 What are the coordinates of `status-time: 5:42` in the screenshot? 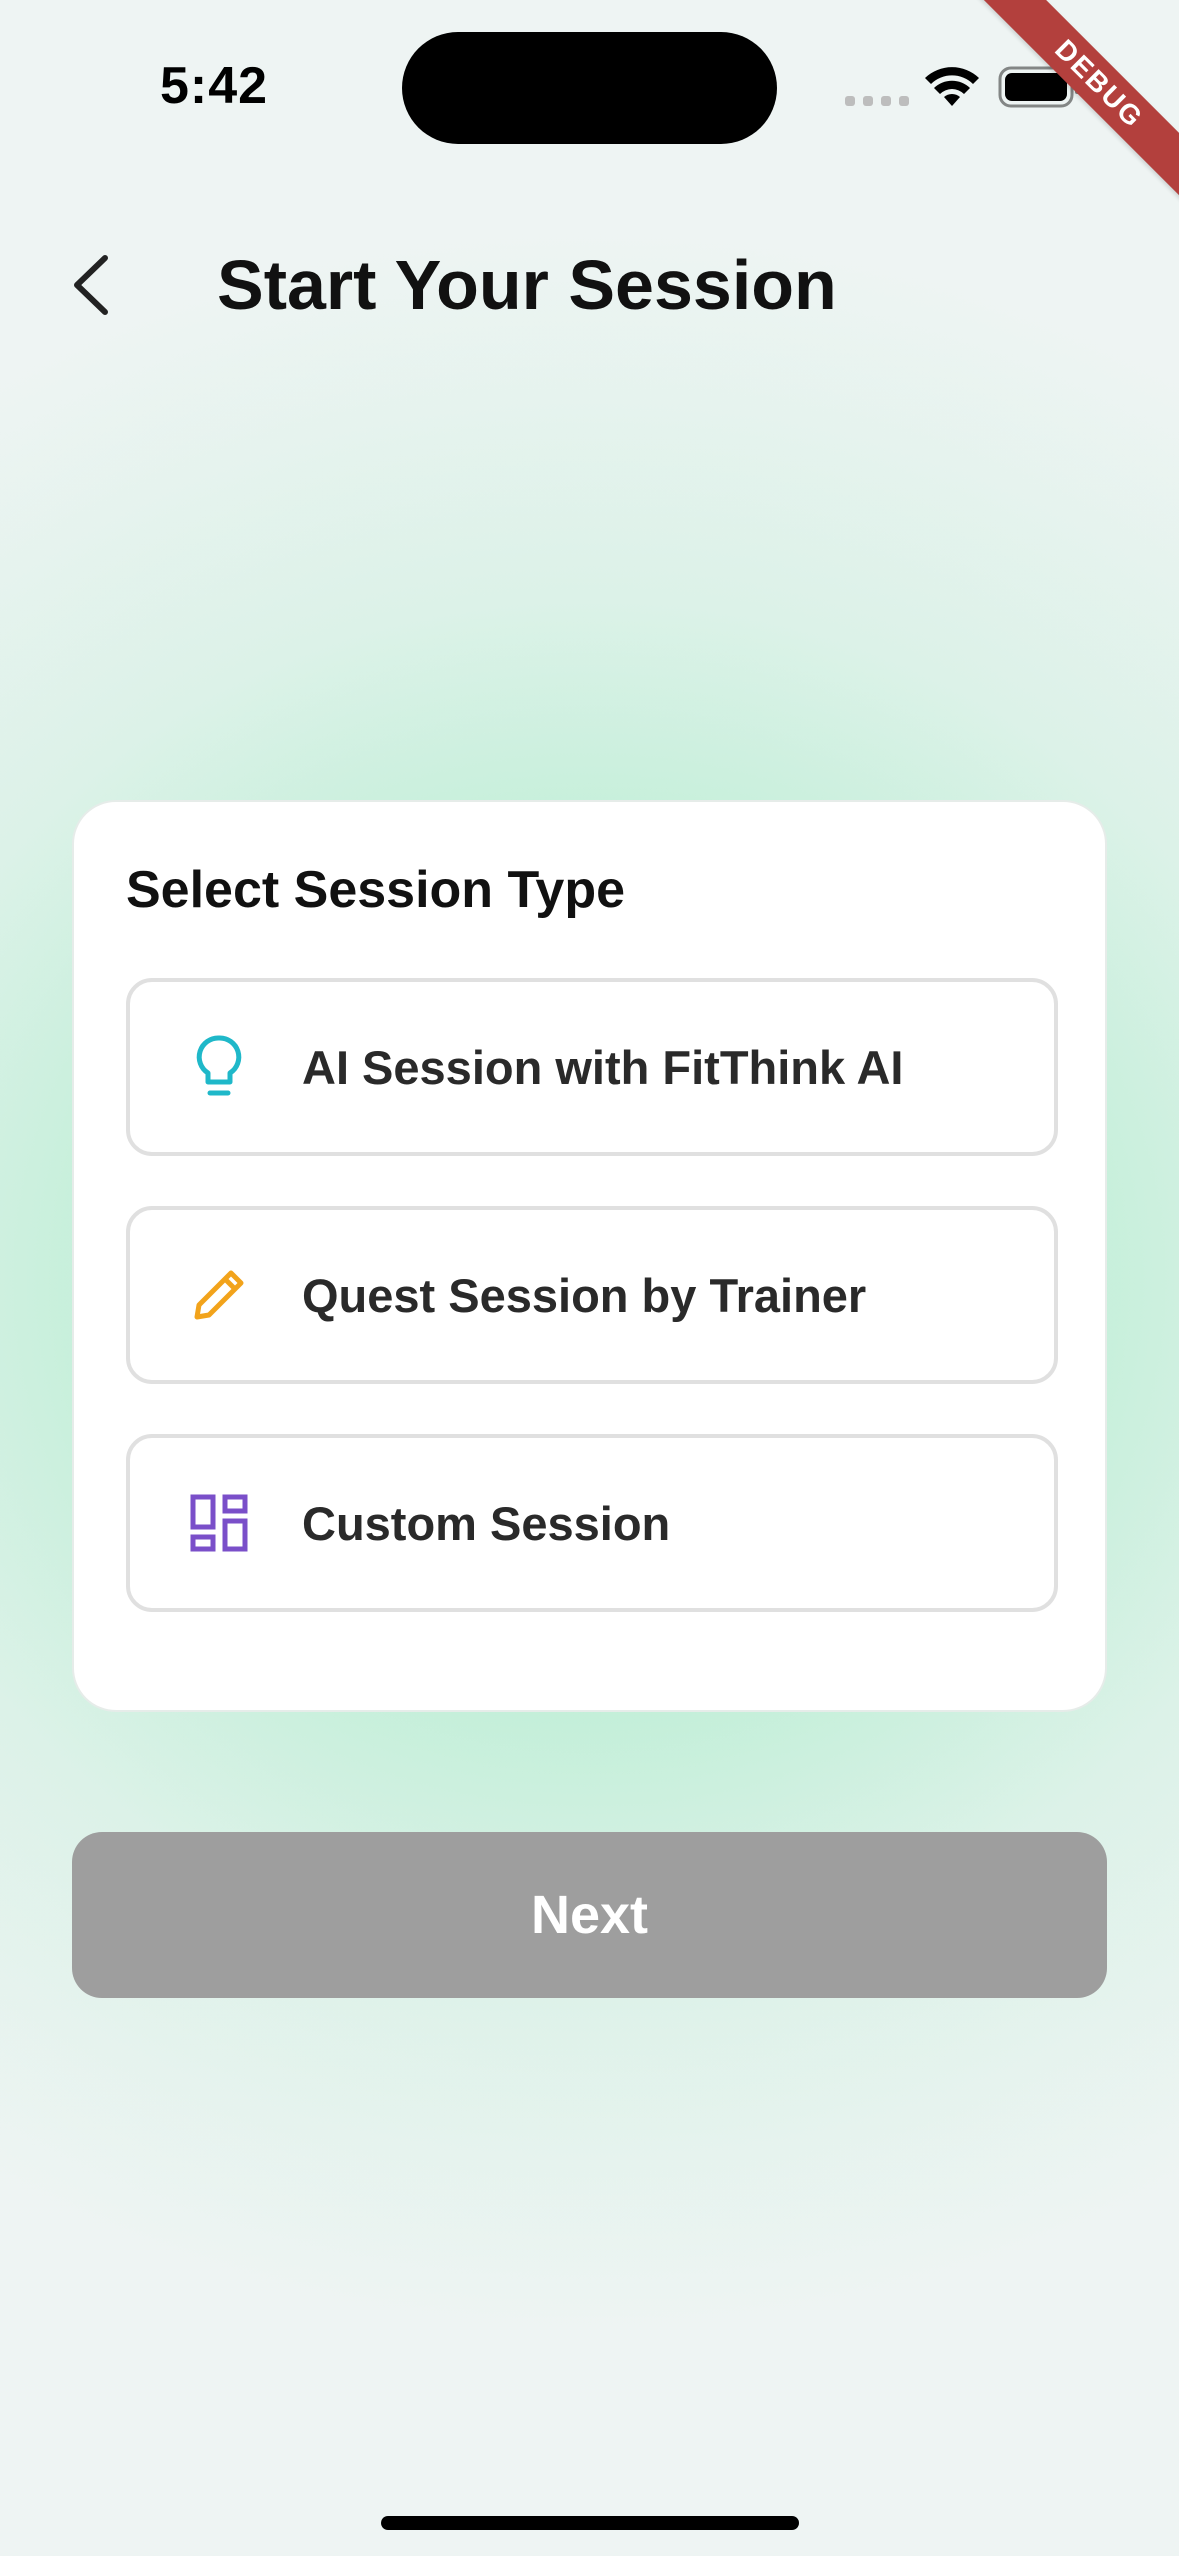 It's located at (214, 86).